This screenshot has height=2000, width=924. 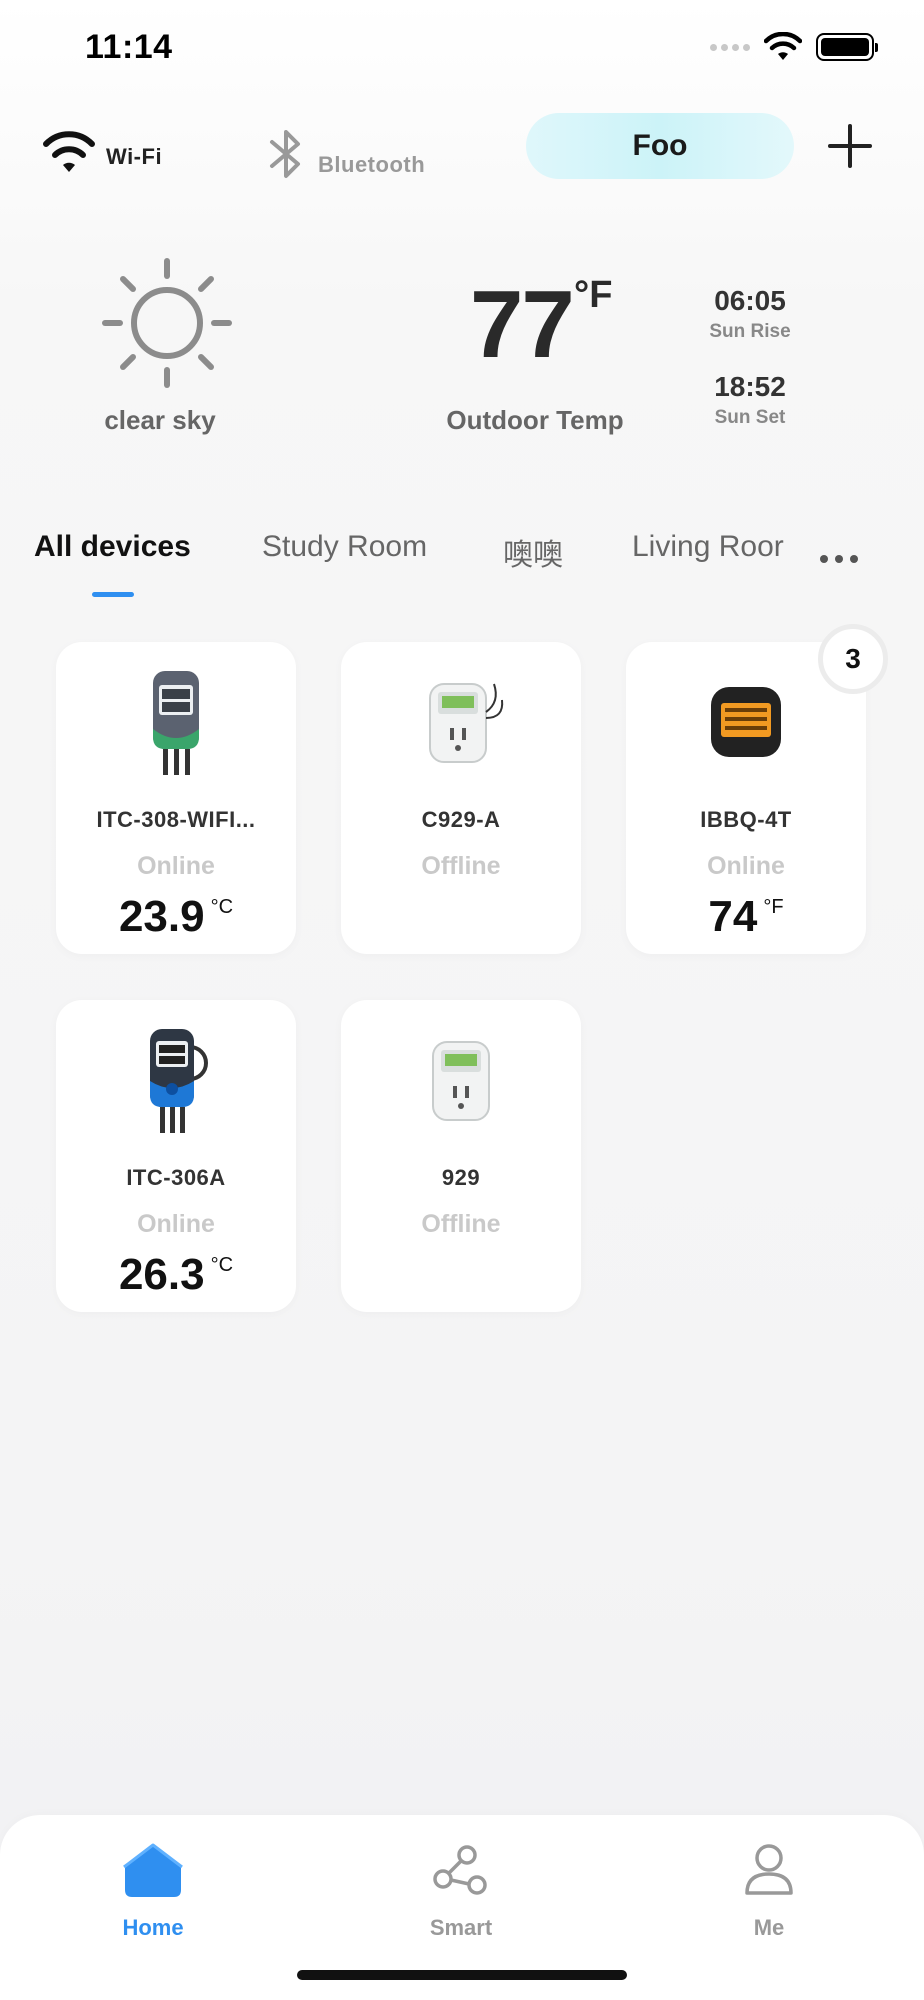 What do you see at coordinates (750, 300) in the screenshot?
I see `sunrise-time: 06:05` at bounding box center [750, 300].